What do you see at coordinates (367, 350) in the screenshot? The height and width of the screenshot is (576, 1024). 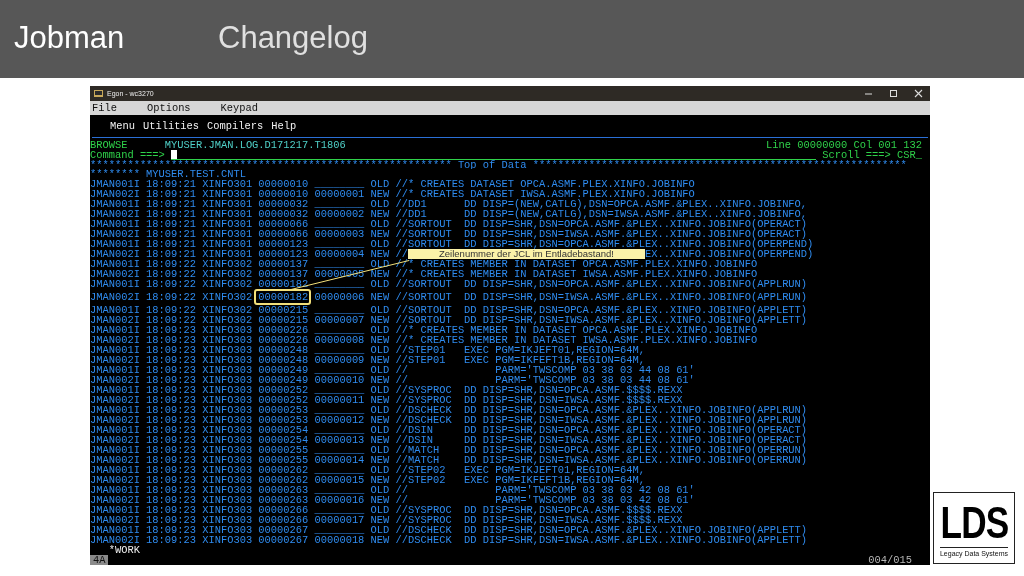 I see `log-line: JMAN001I 18:09:23 XINFO303 00000248 ________ OLD //STEP01 EXEC PGM=IKJEFT01,REGION=64M,` at bounding box center [367, 350].